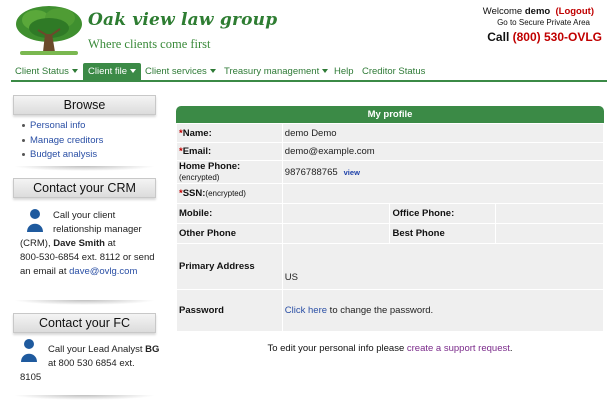  What do you see at coordinates (103, 271) in the screenshot?
I see `crm-email-link: dave@ovlg.com` at bounding box center [103, 271].